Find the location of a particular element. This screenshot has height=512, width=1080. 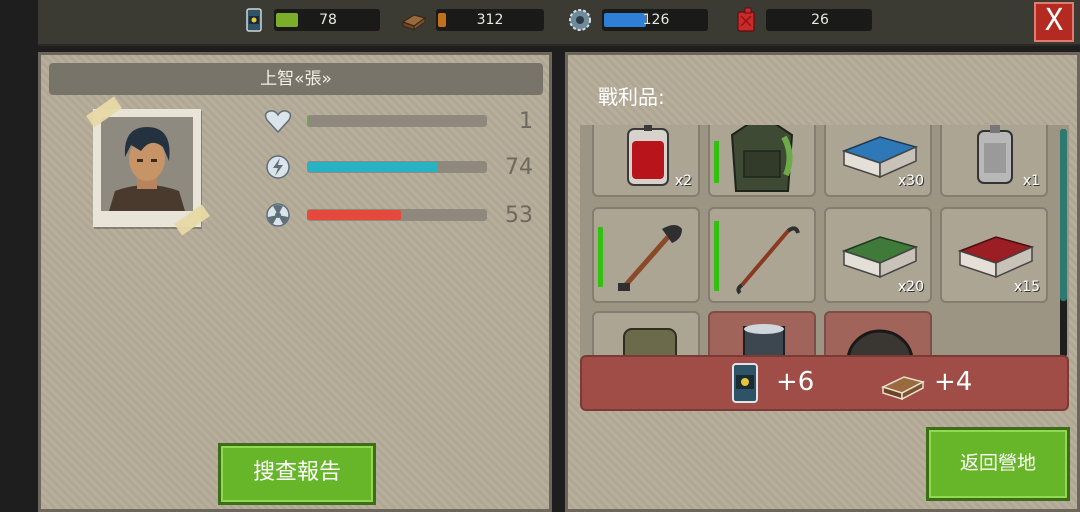

loot-quantity: x15 is located at coordinates (1026, 287).